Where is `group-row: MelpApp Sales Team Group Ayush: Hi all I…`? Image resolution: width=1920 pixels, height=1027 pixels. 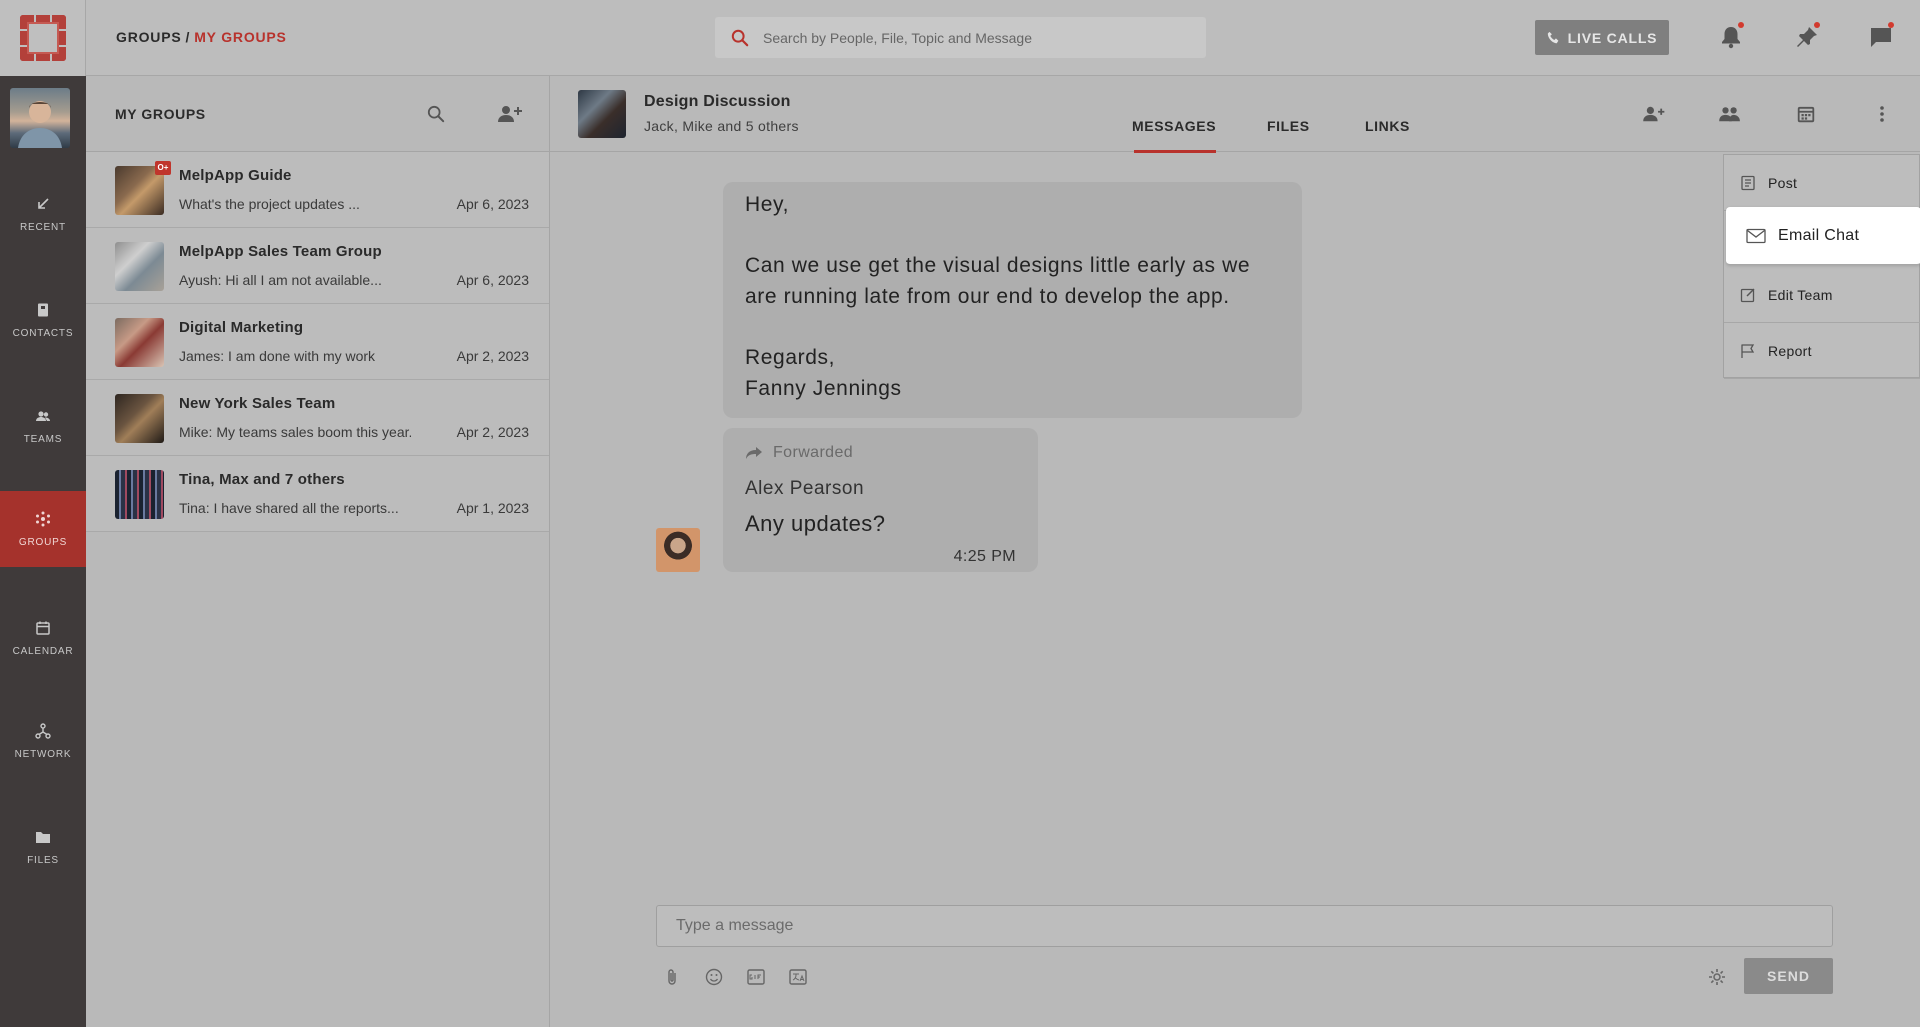
group-row: MelpApp Sales Team Group Ayush: Hi all I… is located at coordinates (317, 266).